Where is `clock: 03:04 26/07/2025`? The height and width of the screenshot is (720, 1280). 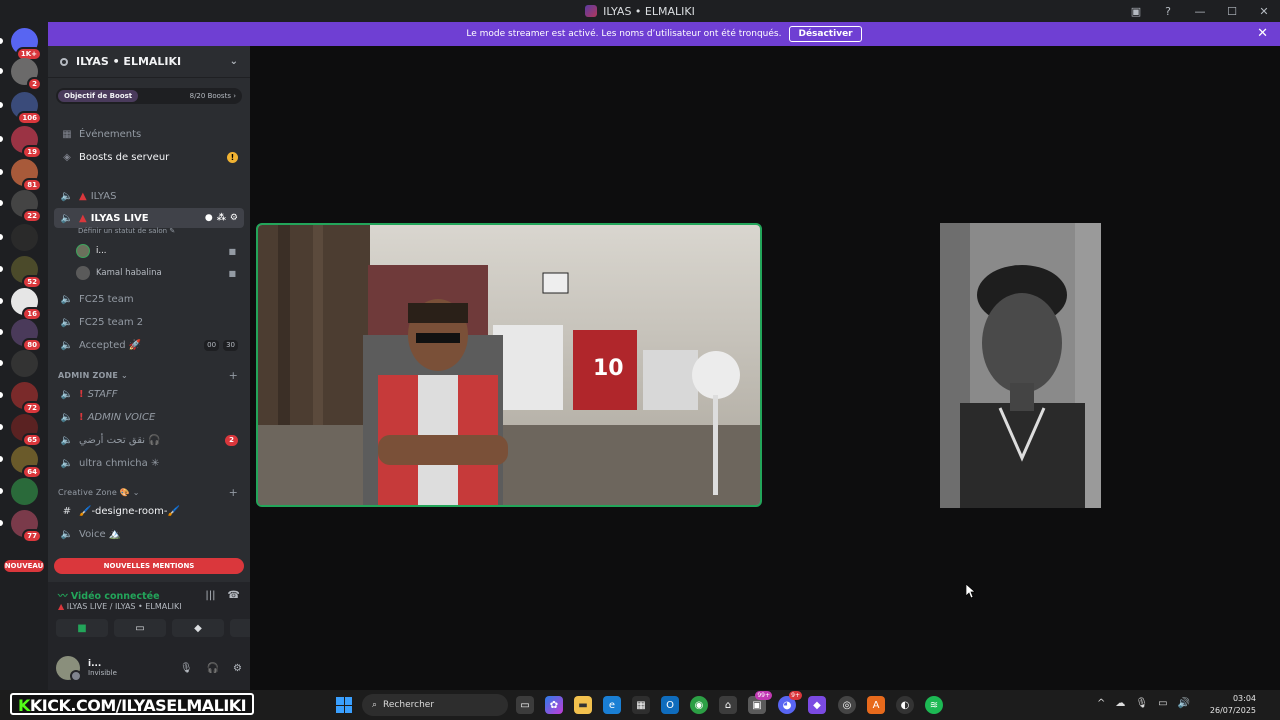 clock: 03:04 26/07/2025 is located at coordinates (1233, 705).